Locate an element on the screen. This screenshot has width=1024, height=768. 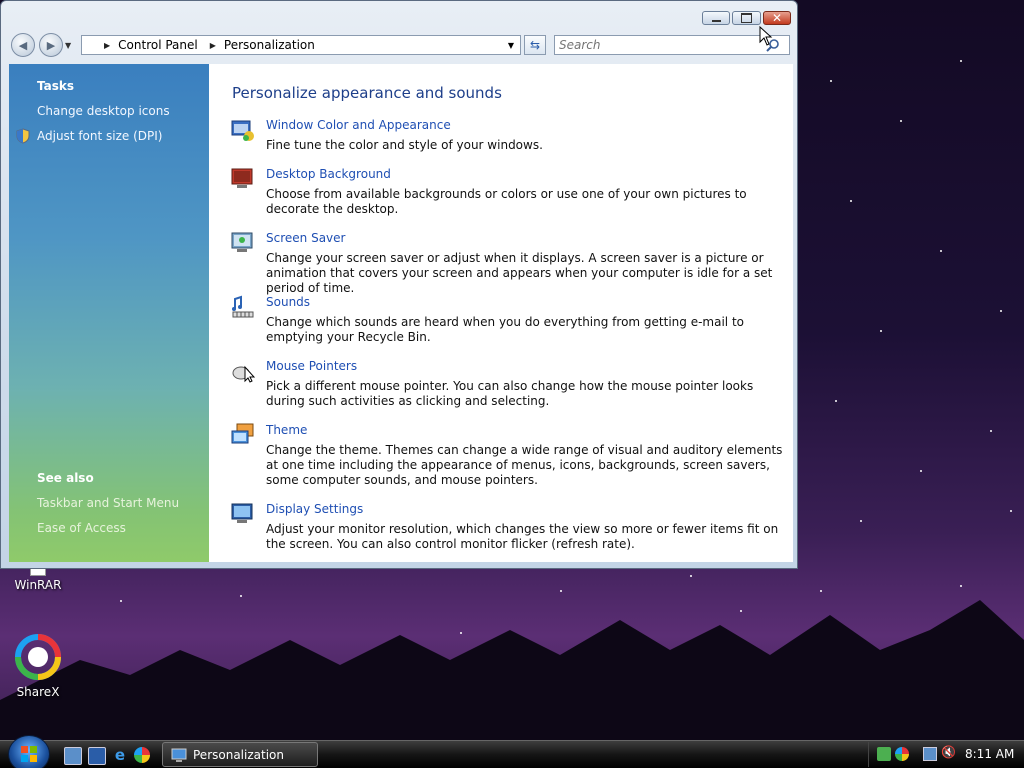
taskbar-button-personalization: Personalization is located at coordinates (240, 754).